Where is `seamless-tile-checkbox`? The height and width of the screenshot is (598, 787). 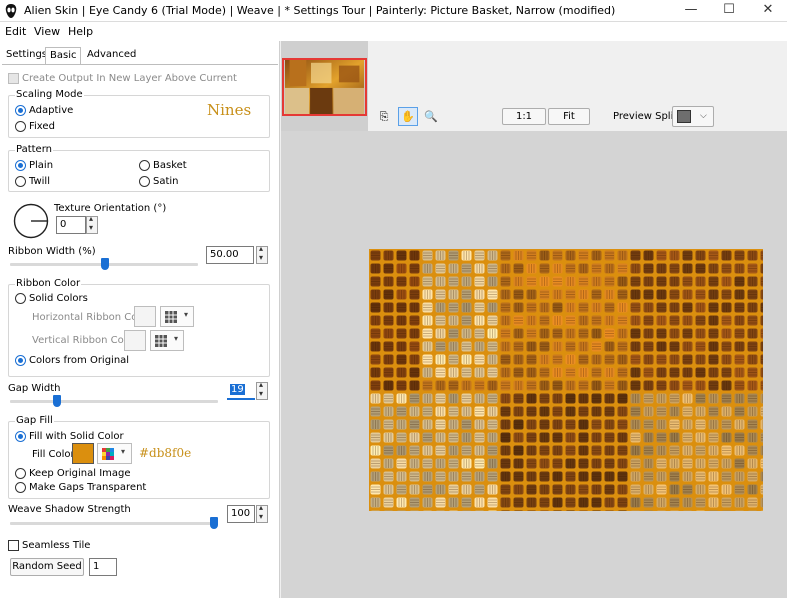
seamless-tile-checkbox is located at coordinates (13, 545).